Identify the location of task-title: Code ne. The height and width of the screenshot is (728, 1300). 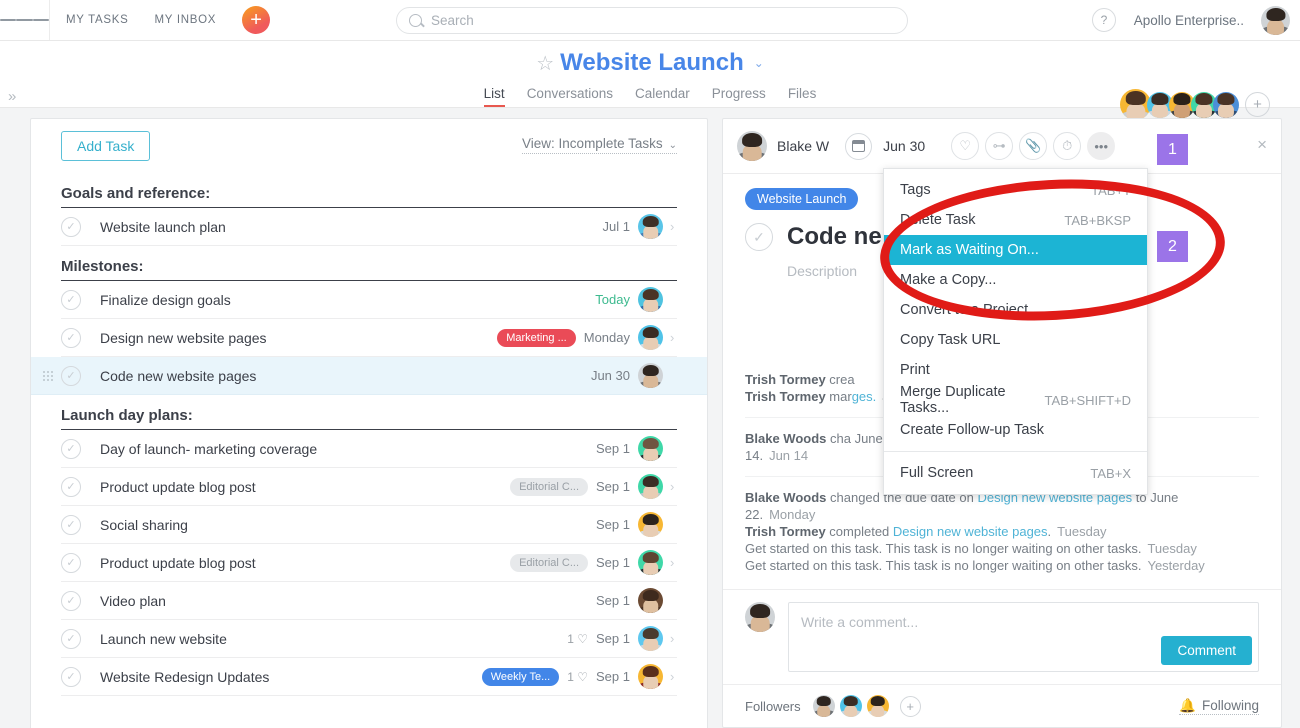
(834, 237).